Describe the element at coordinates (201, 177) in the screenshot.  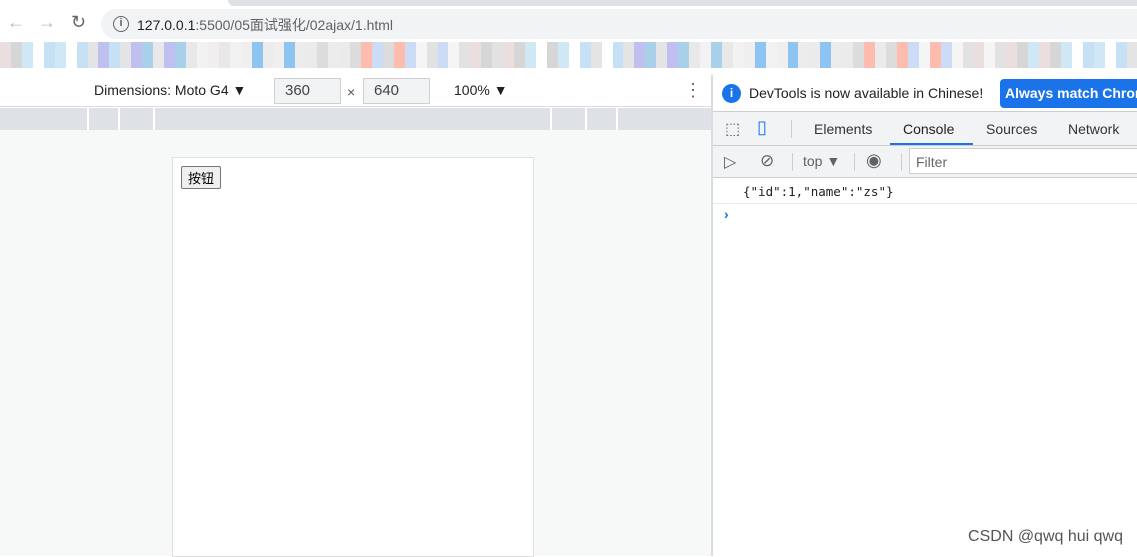
I see `page-button: 按钮` at that location.